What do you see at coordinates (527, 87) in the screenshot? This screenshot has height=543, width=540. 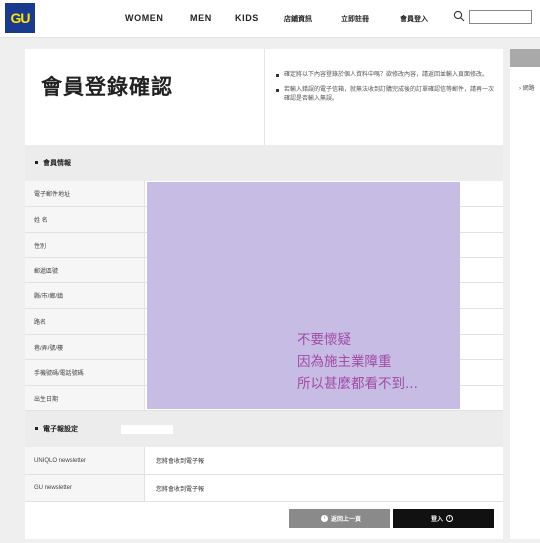 I see `side-link: › 網路` at bounding box center [527, 87].